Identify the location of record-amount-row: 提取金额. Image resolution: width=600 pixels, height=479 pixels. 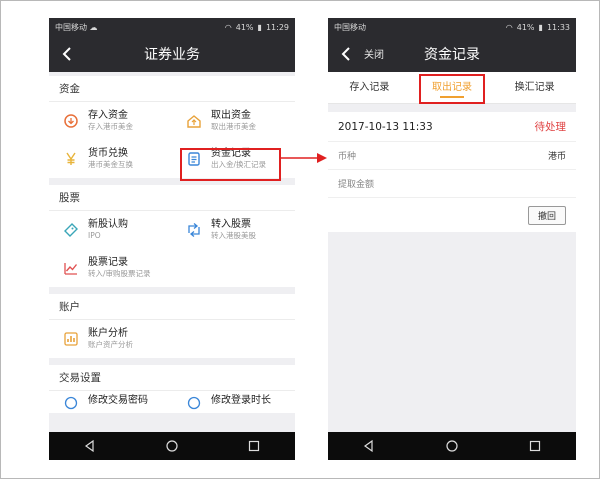
(452, 184).